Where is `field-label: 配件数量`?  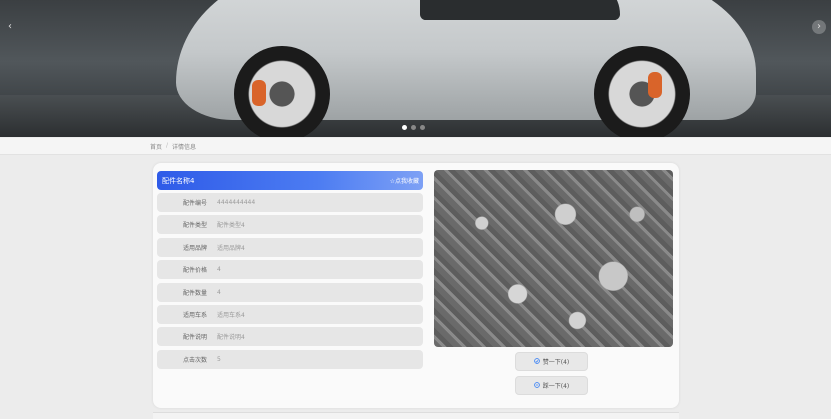
field-label: 配件数量 is located at coordinates (194, 293).